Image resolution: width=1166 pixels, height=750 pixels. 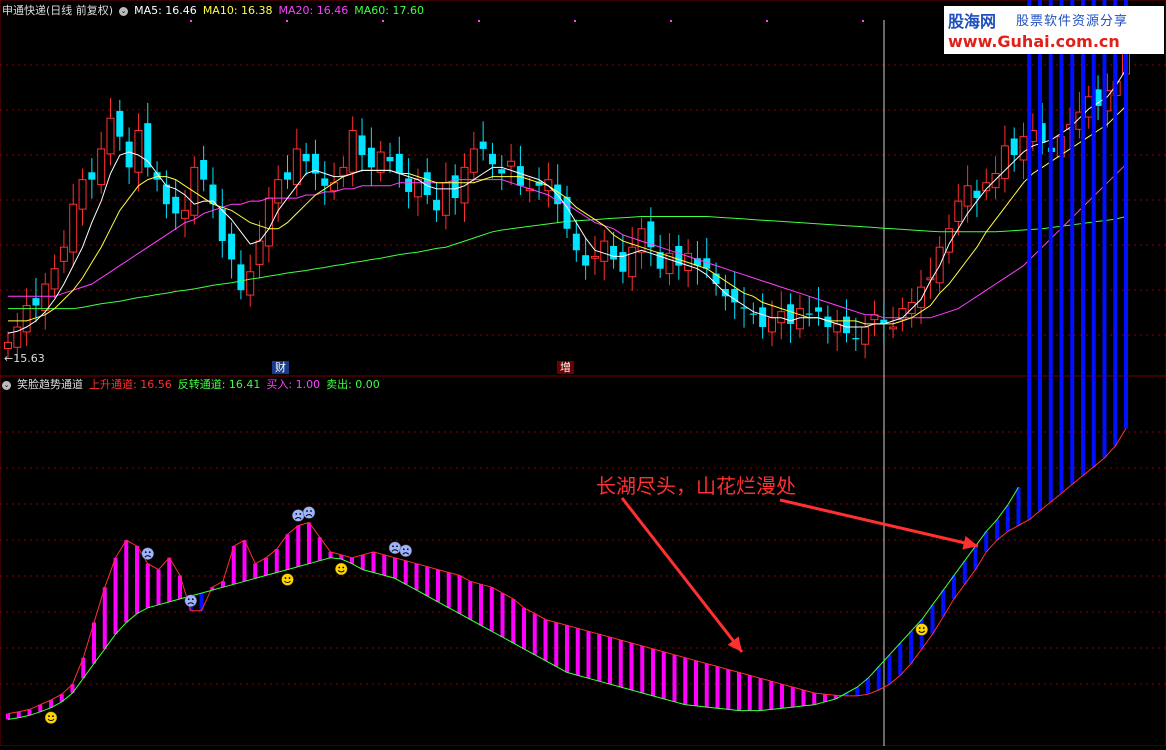 I want to click on watermark-logo: 股海网 股票软件资源分享 www.Guhai.com.cn, so click(x=1054, y=30).